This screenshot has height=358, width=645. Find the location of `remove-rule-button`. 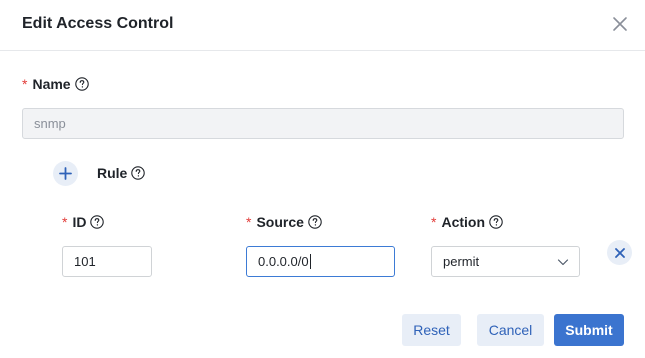

remove-rule-button is located at coordinates (619, 252).